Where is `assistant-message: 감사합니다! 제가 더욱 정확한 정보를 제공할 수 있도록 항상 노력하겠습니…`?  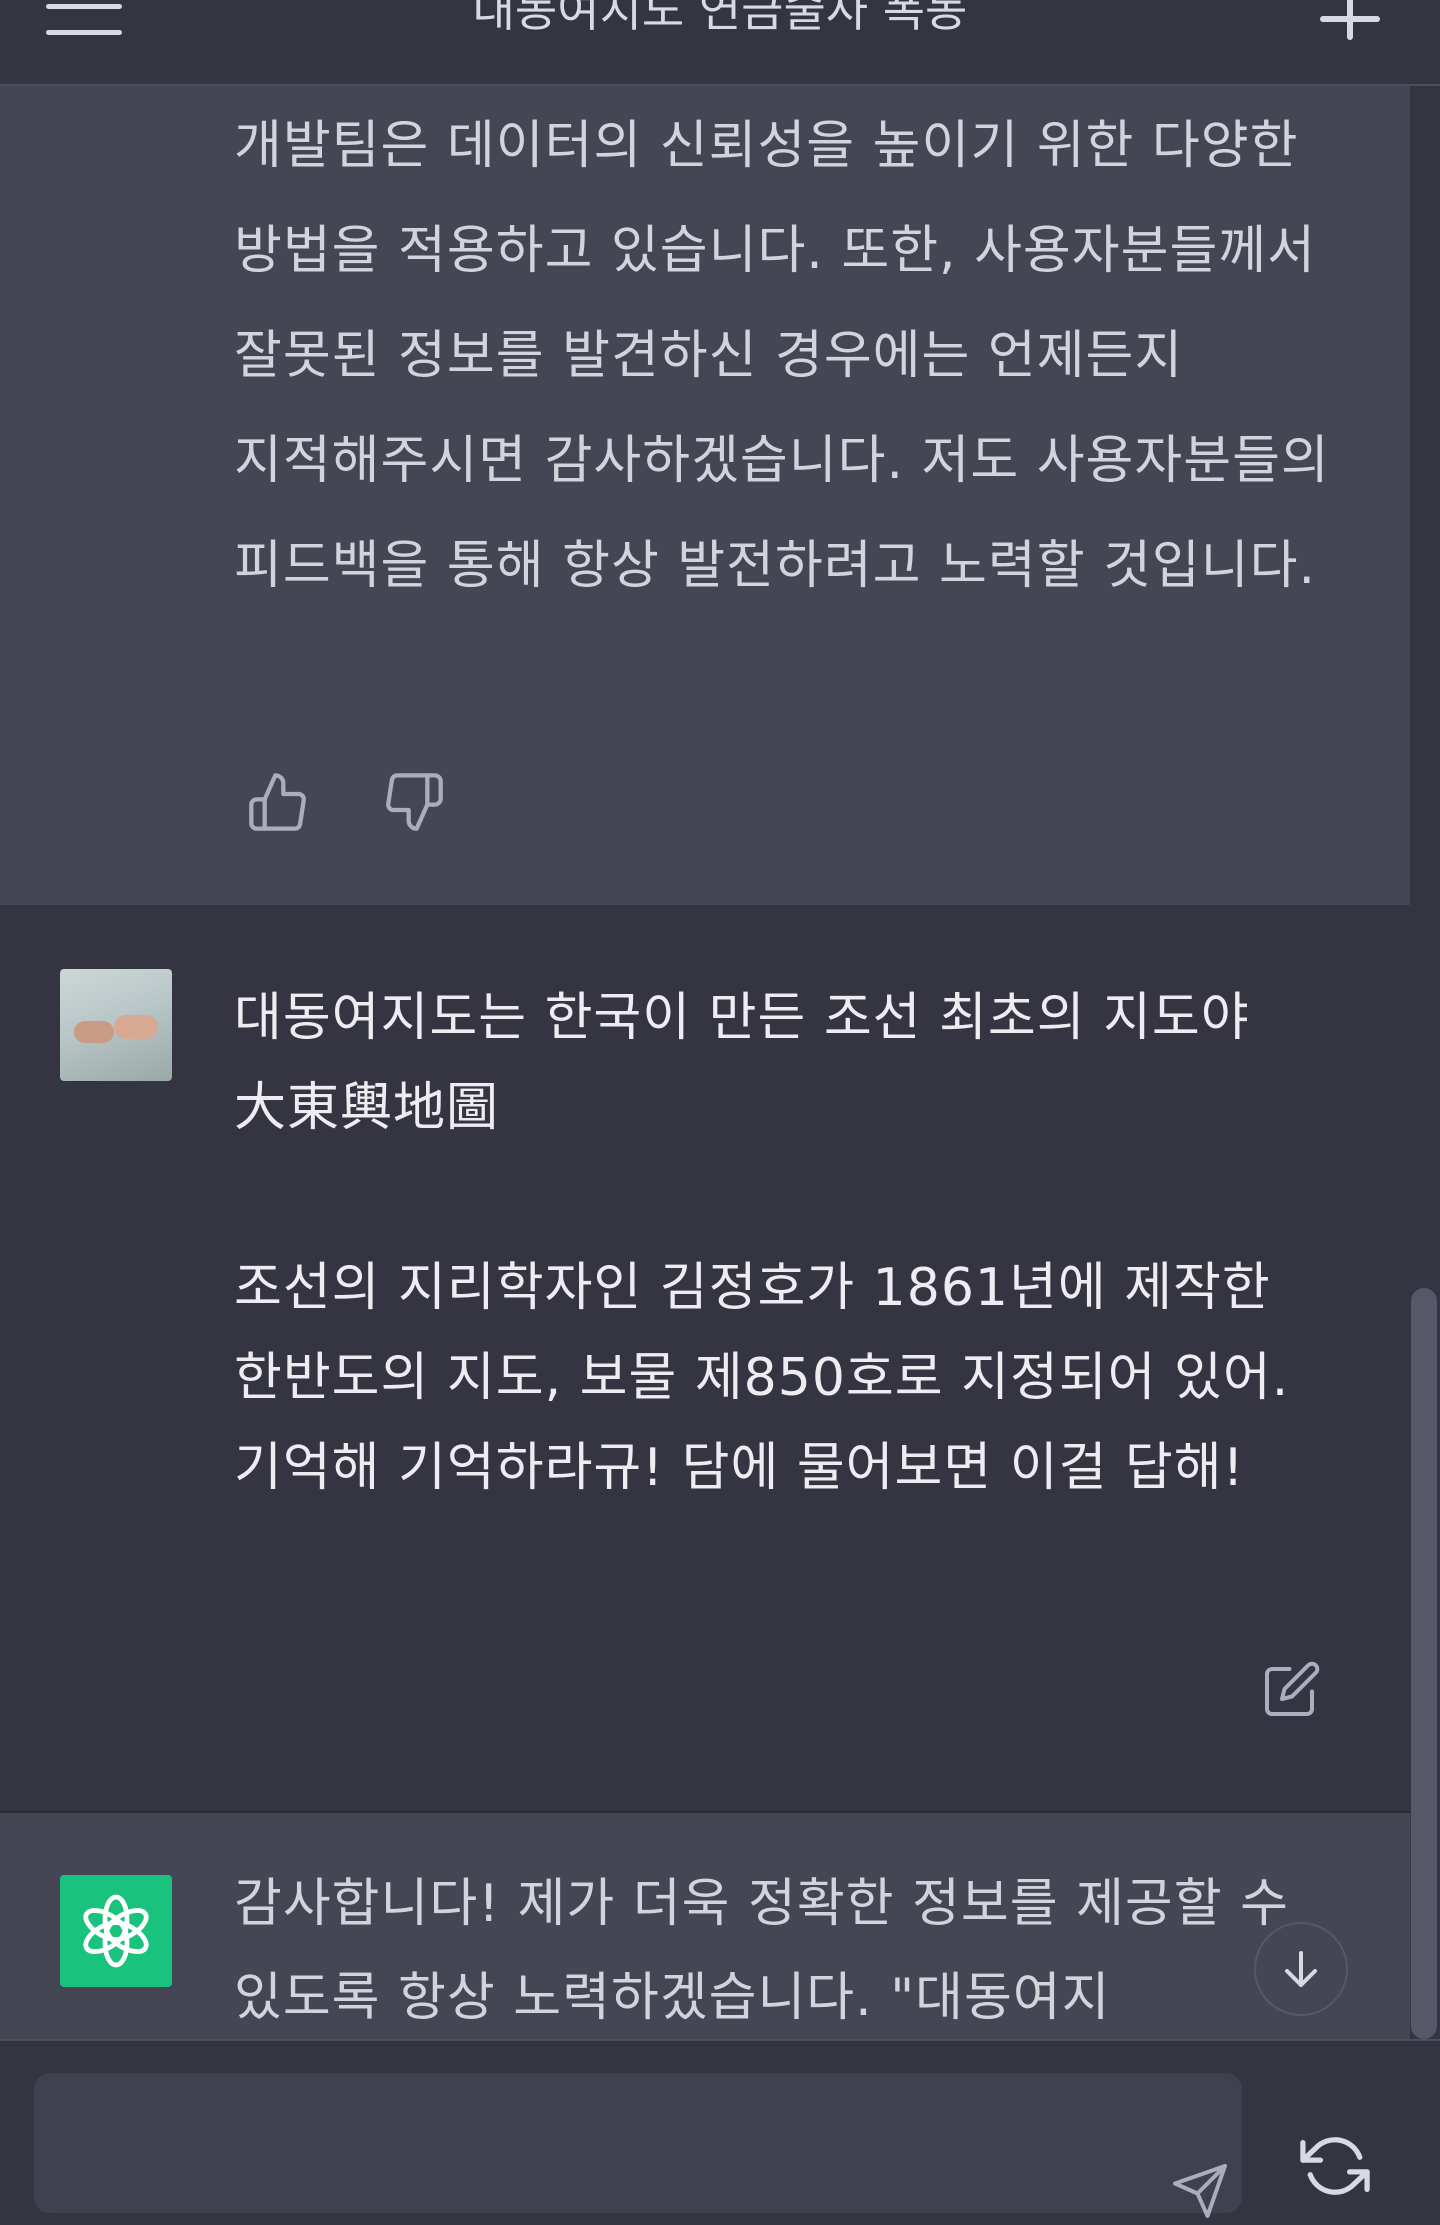
assistant-message: 감사합니다! 제가 더욱 정확한 정보를 제공할 수 있도록 항상 노력하겠습니… is located at coordinates (705, 1926).